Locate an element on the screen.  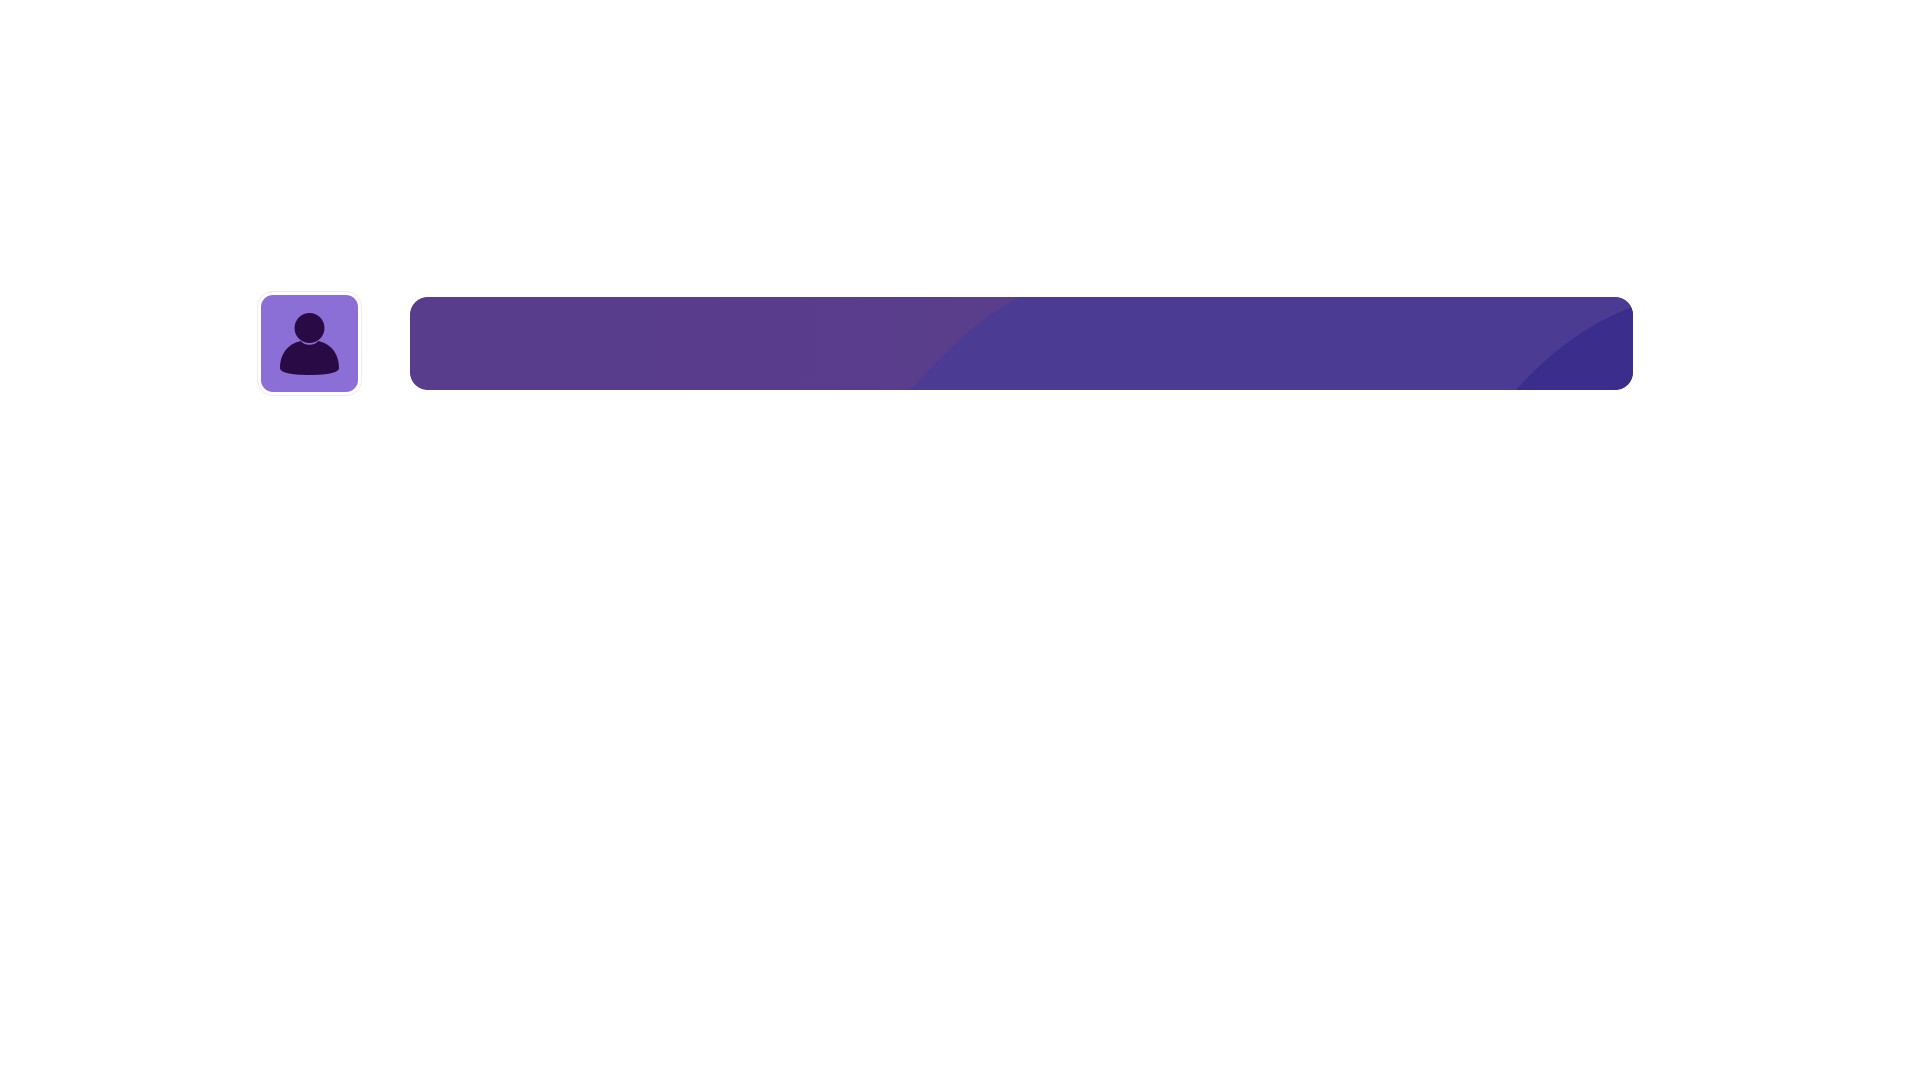
profile-banner is located at coordinates (1021, 343).